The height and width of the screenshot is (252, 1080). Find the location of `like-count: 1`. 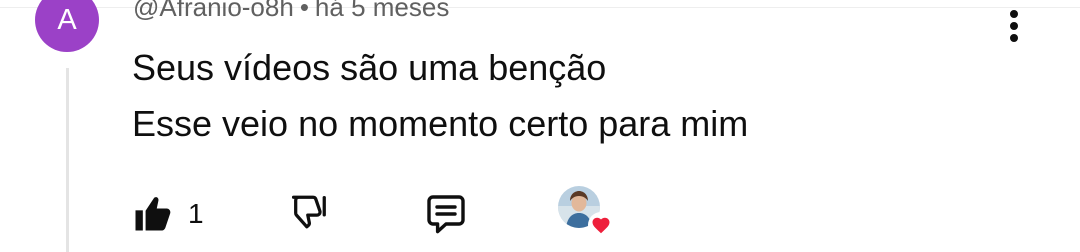

like-count: 1 is located at coordinates (196, 213).